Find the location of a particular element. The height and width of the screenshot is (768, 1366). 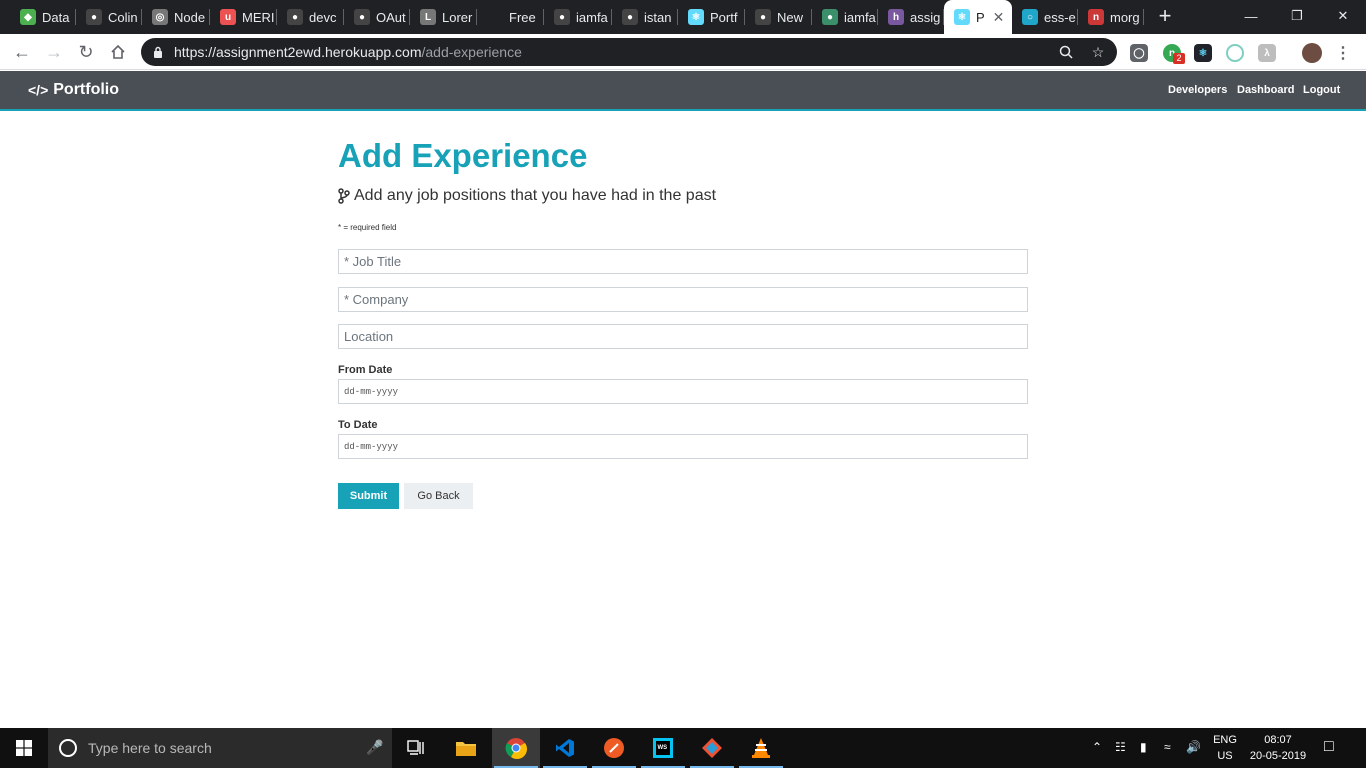

browser-tab: ⚛ P ✕ is located at coordinates (978, 17).